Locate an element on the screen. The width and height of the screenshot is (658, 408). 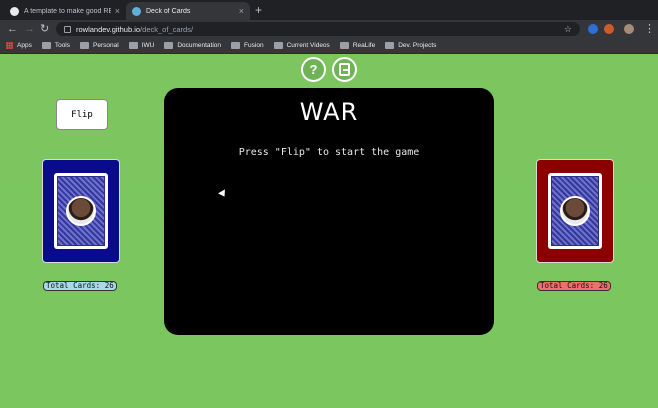
tab-title: A template to make good REA is located at coordinates (67, 11).